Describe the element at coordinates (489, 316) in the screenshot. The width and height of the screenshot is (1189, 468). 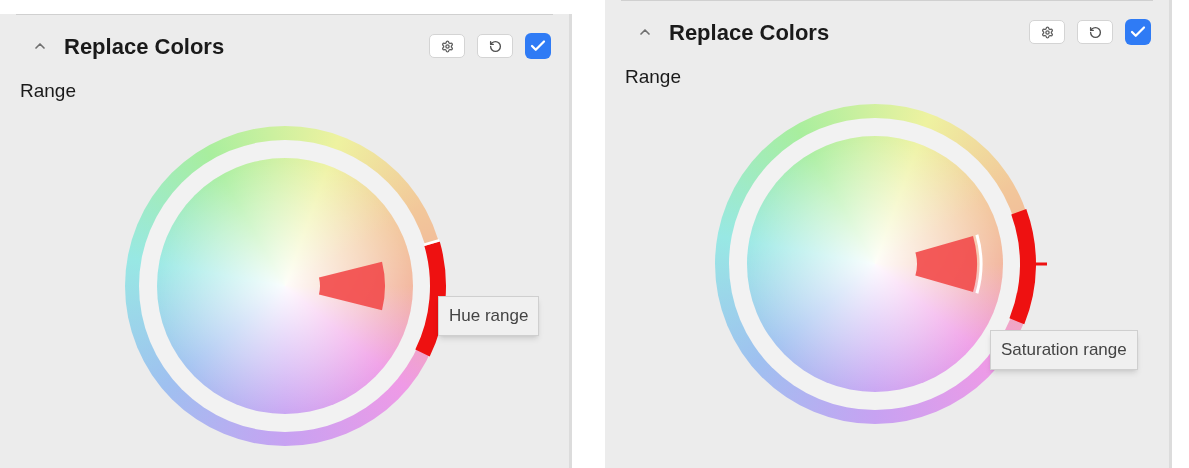
I see `tooltip: Hue range` at that location.